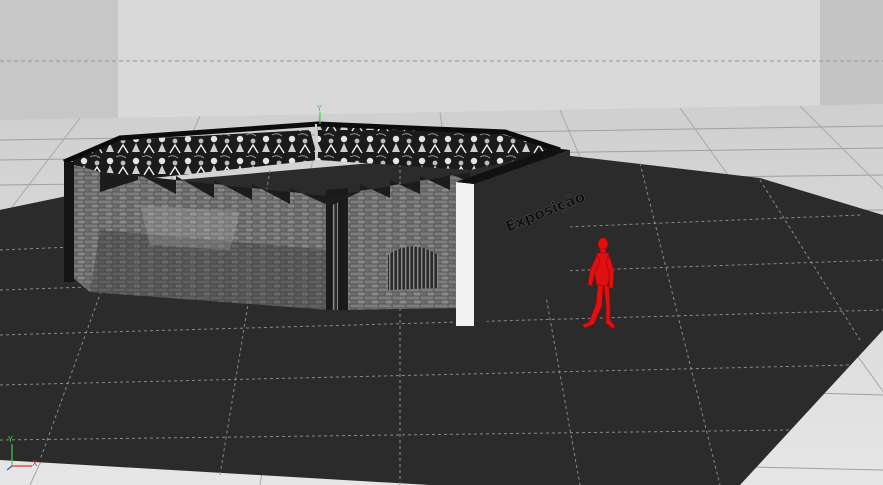  I want to click on gizmo-x-label: X, so click(35, 463).